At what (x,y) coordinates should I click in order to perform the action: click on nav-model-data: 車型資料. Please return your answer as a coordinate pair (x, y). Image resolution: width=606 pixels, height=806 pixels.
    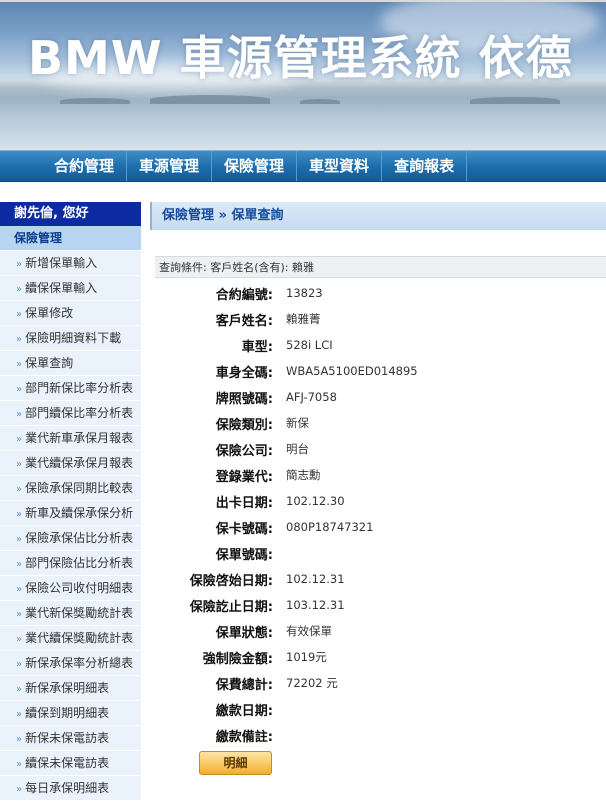
    Looking at the image, I should click on (340, 166).